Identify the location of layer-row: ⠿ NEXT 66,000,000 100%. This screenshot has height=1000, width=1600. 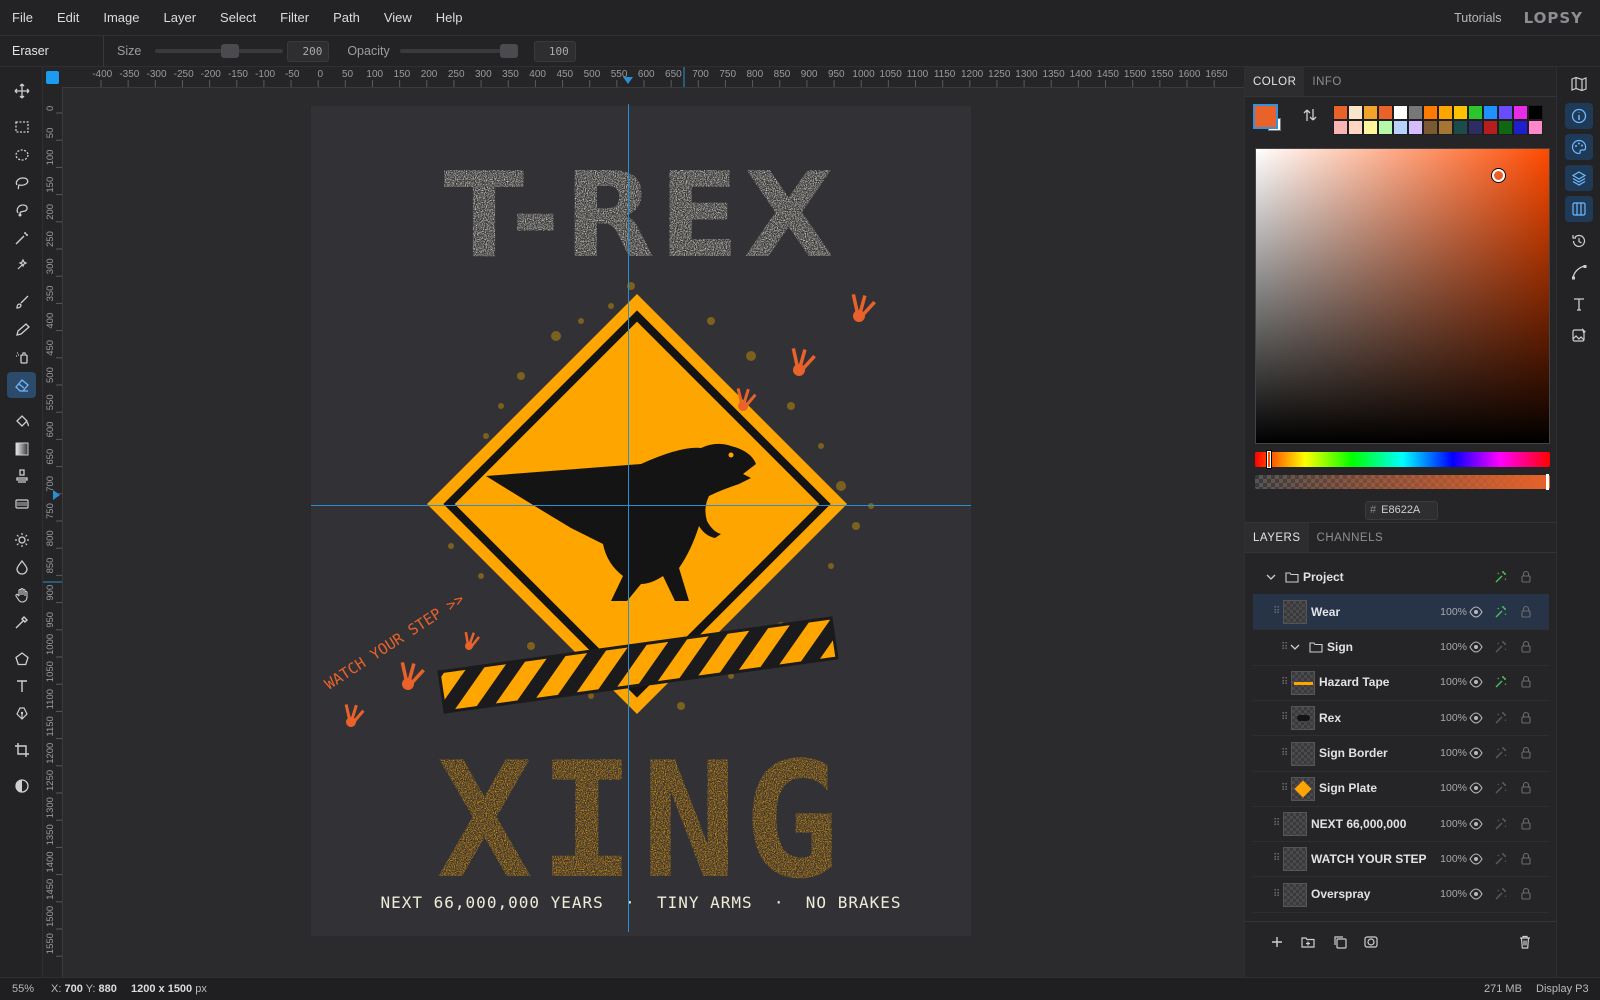
(1401, 824).